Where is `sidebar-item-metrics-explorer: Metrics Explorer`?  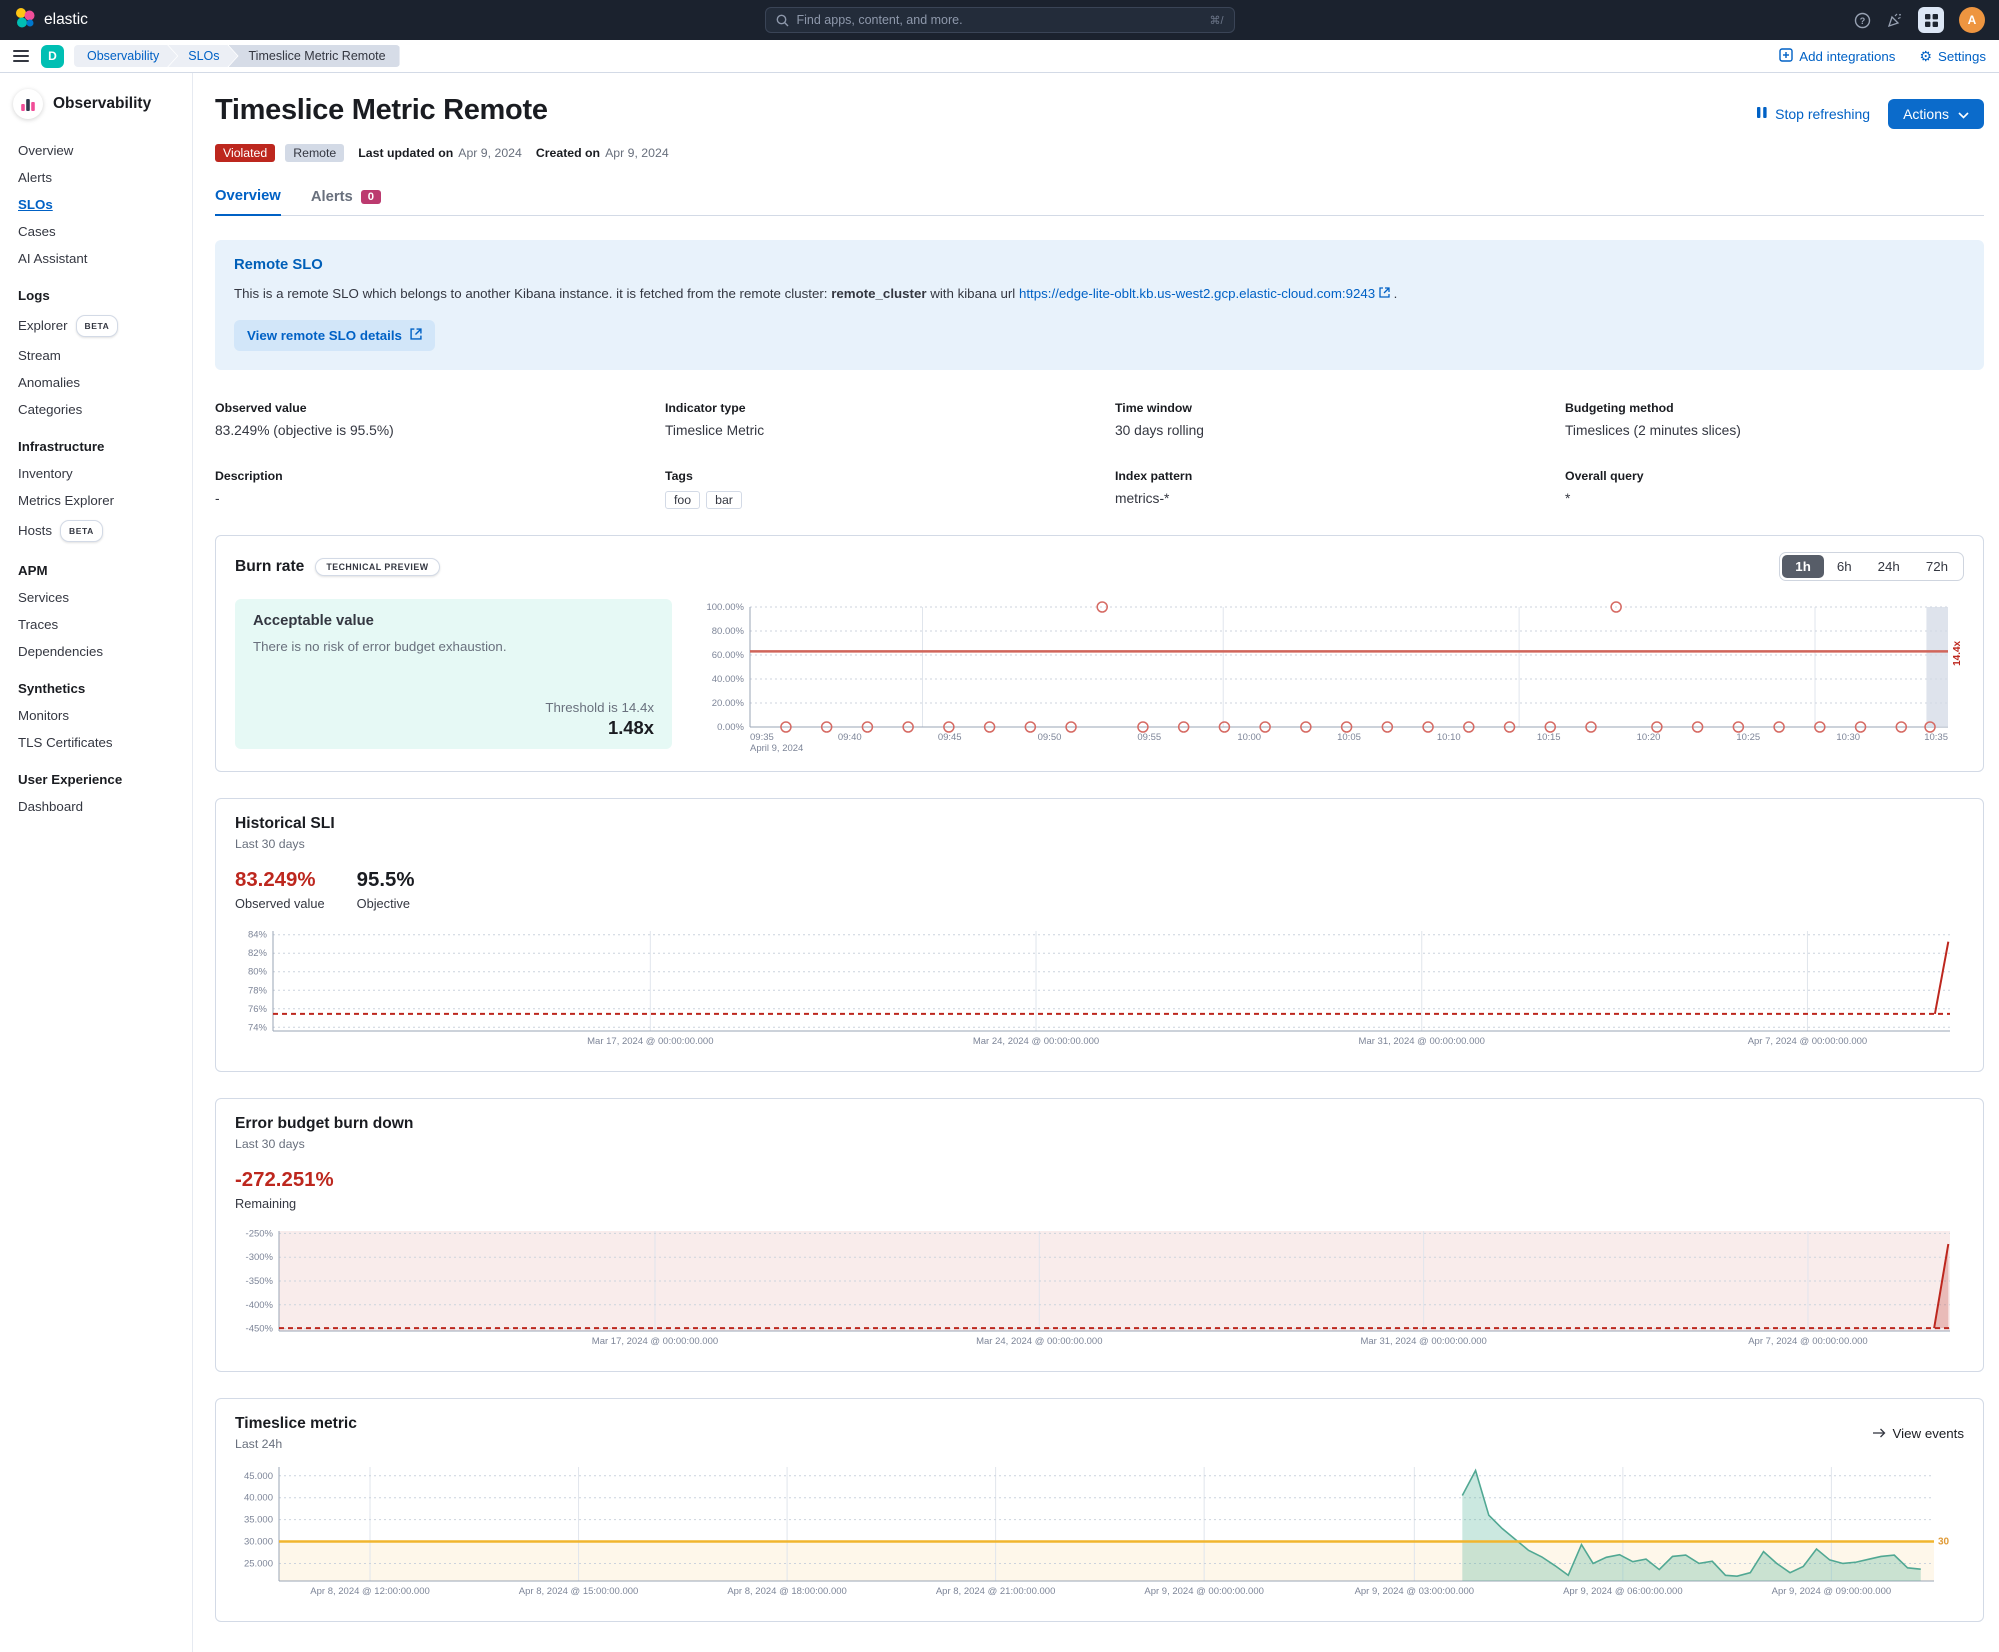 sidebar-item-metrics-explorer: Metrics Explorer is located at coordinates (101, 501).